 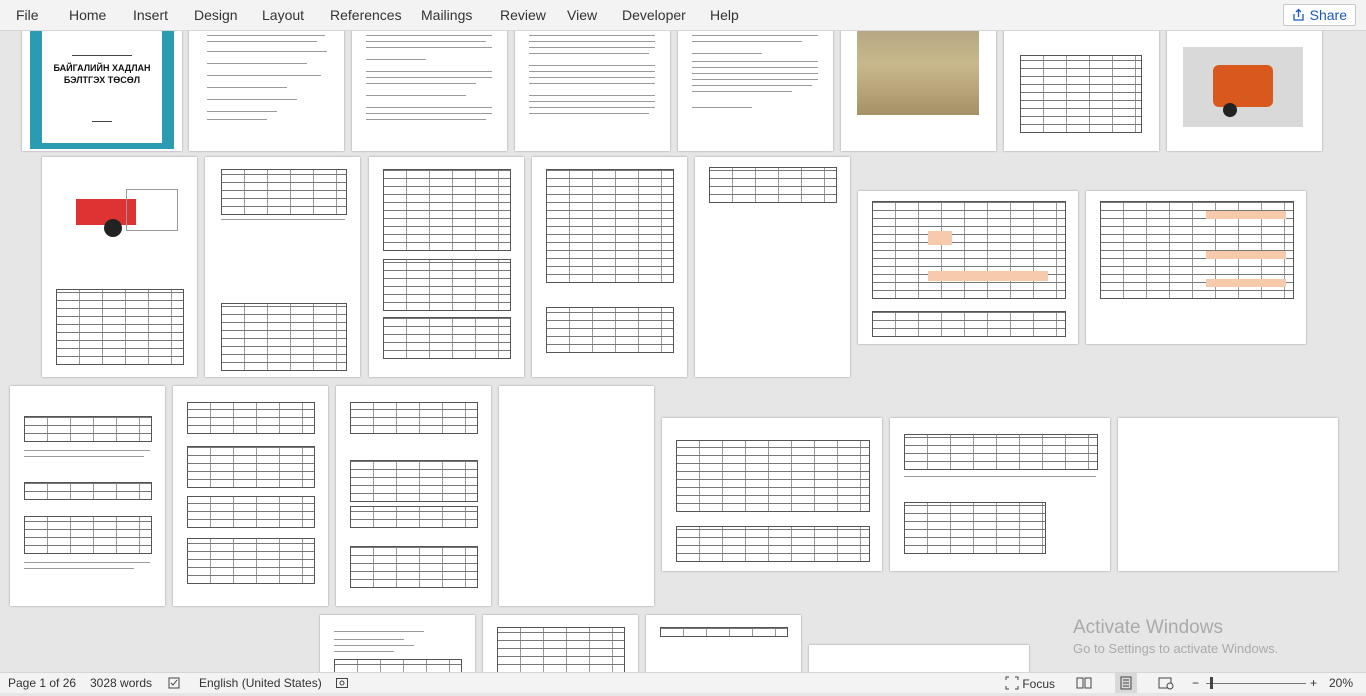 I want to click on tab-developer: Developer, so click(x=654, y=15).